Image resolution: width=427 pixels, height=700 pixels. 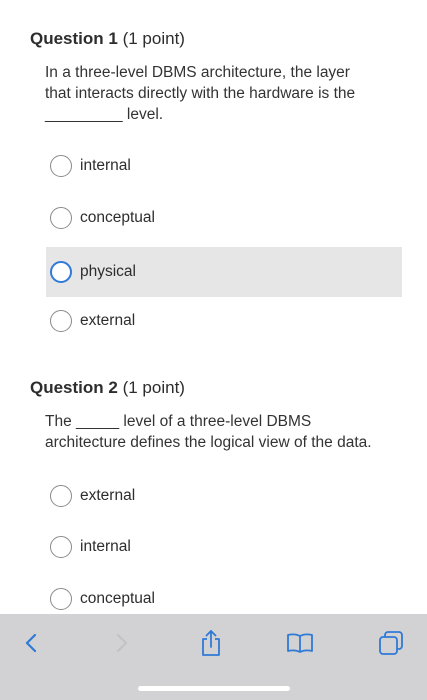 What do you see at coordinates (153, 38) in the screenshot?
I see `question-1-points: (1 point)` at bounding box center [153, 38].